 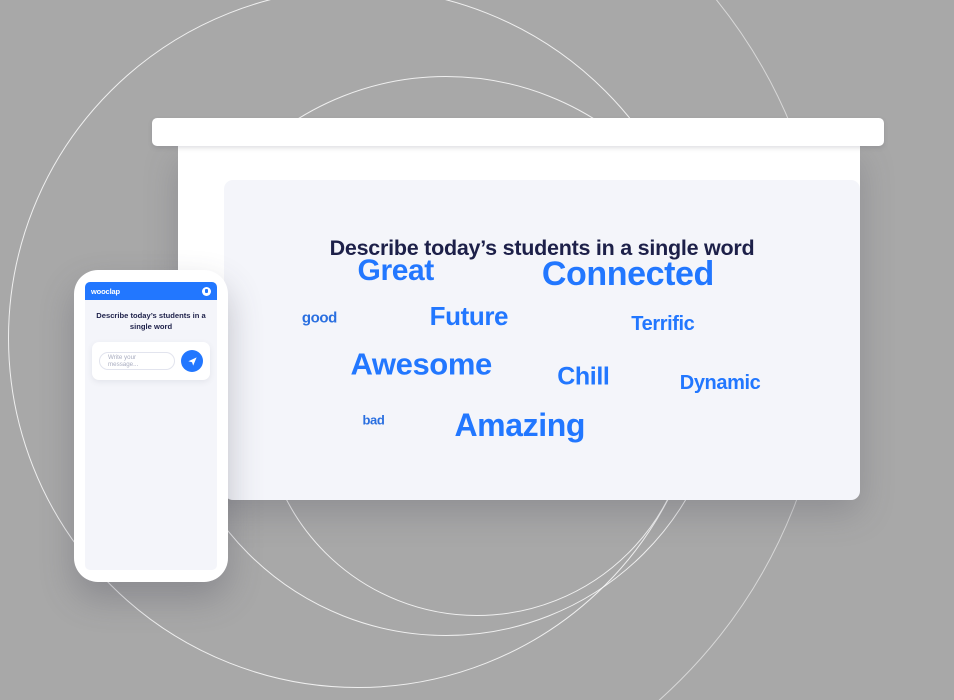 I want to click on word-cloud-item: Connected, so click(x=627, y=274).